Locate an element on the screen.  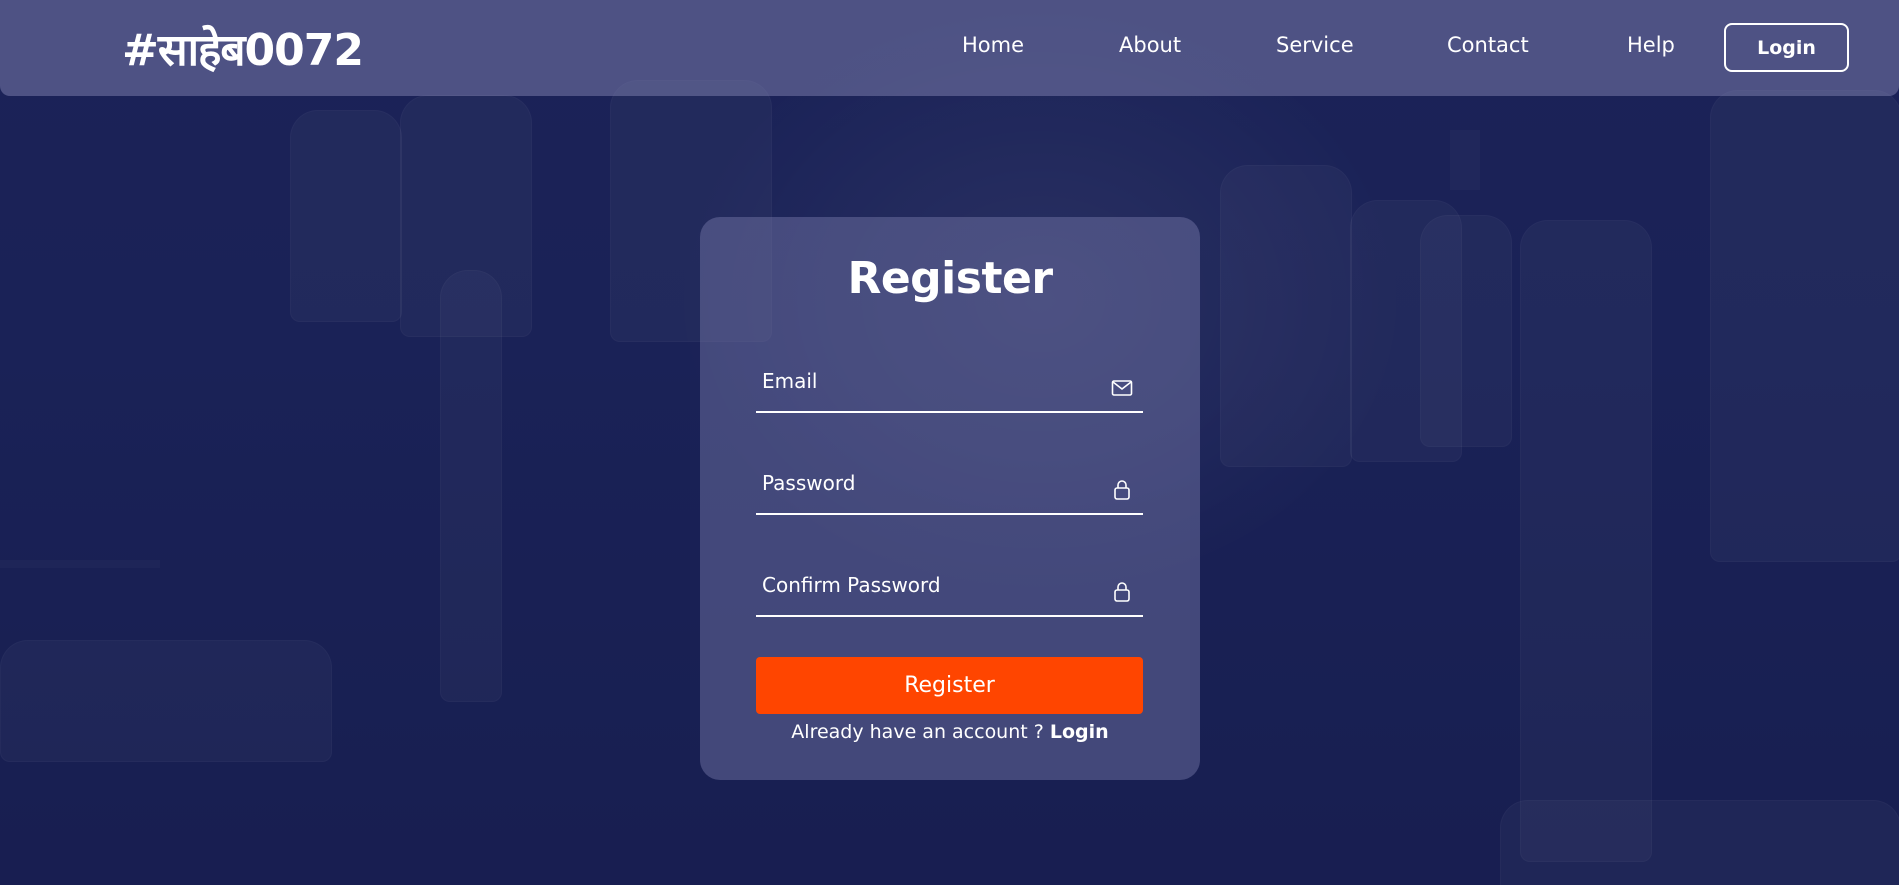
login-prompt-text: Already have an account ? is located at coordinates (920, 732).